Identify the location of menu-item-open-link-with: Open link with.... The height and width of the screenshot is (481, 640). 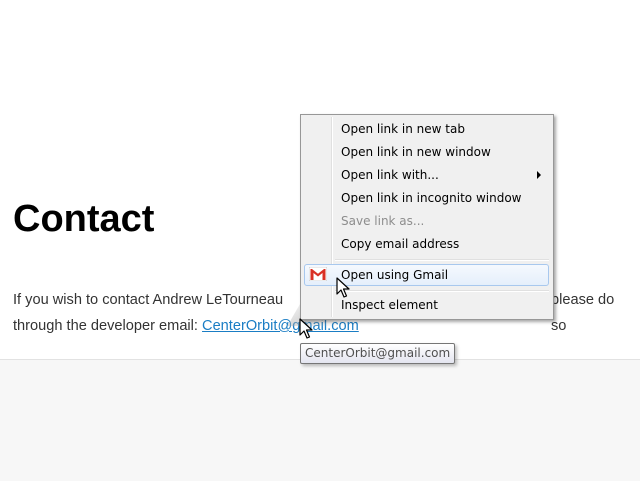
(426, 175).